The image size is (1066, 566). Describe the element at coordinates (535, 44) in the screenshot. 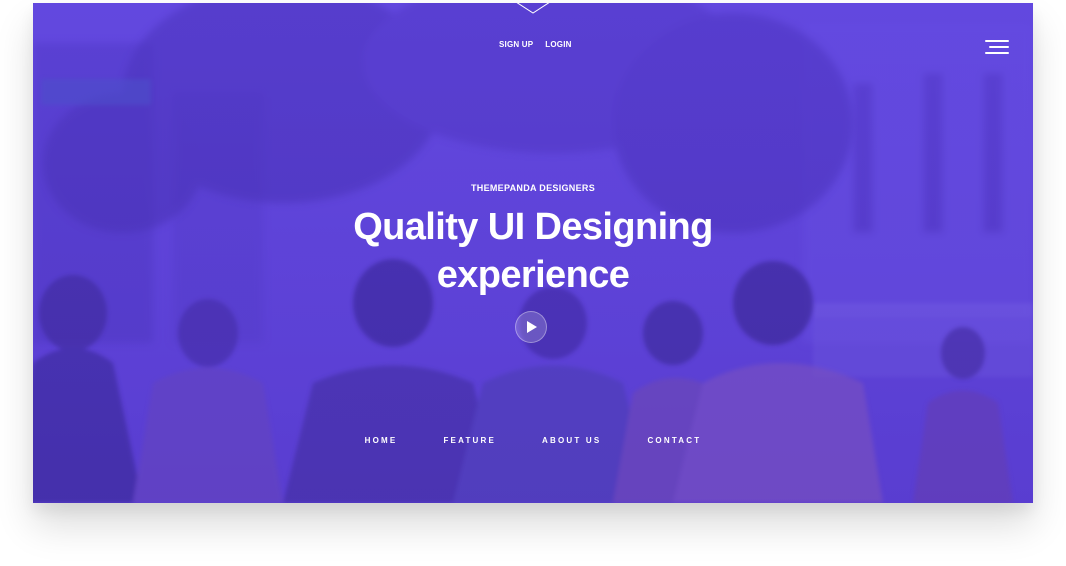

I see `auth-links: SIGN UP LOGIN` at that location.